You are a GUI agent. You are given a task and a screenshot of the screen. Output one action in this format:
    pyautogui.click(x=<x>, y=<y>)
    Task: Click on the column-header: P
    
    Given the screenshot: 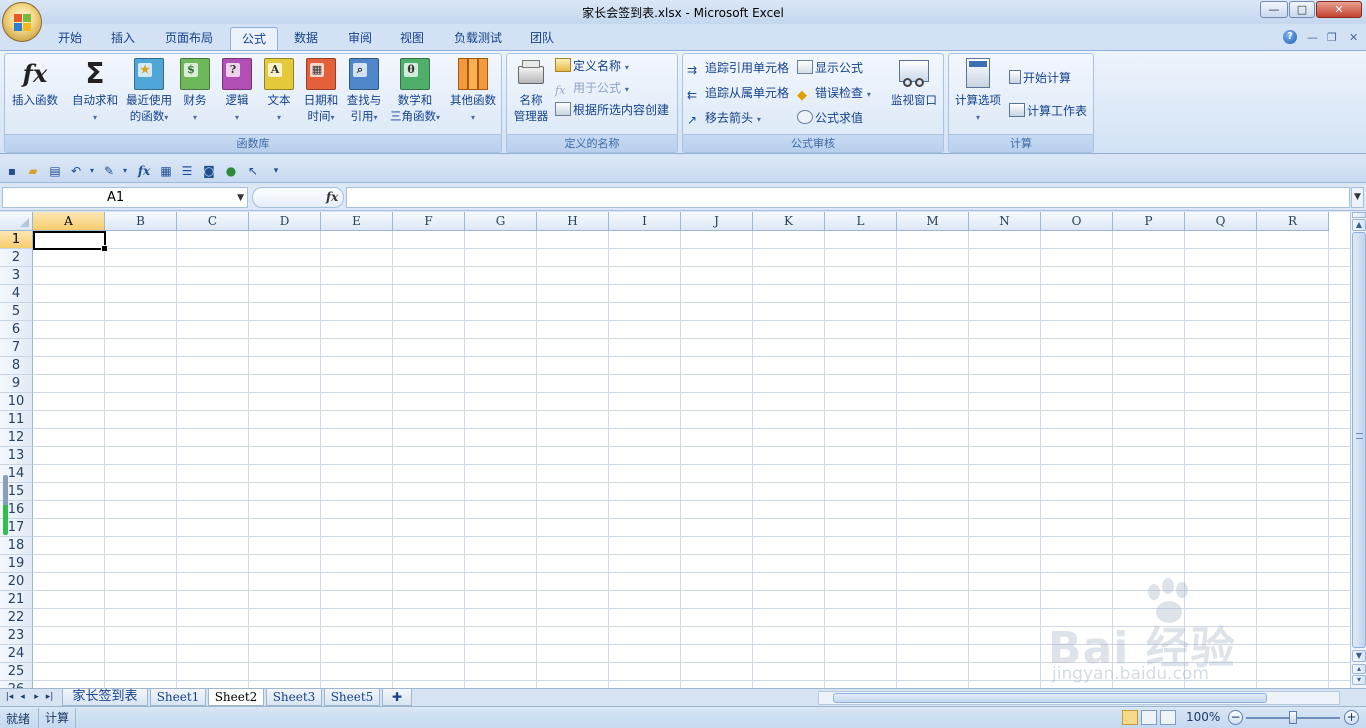 What is the action you would take?
    pyautogui.click(x=1149, y=221)
    